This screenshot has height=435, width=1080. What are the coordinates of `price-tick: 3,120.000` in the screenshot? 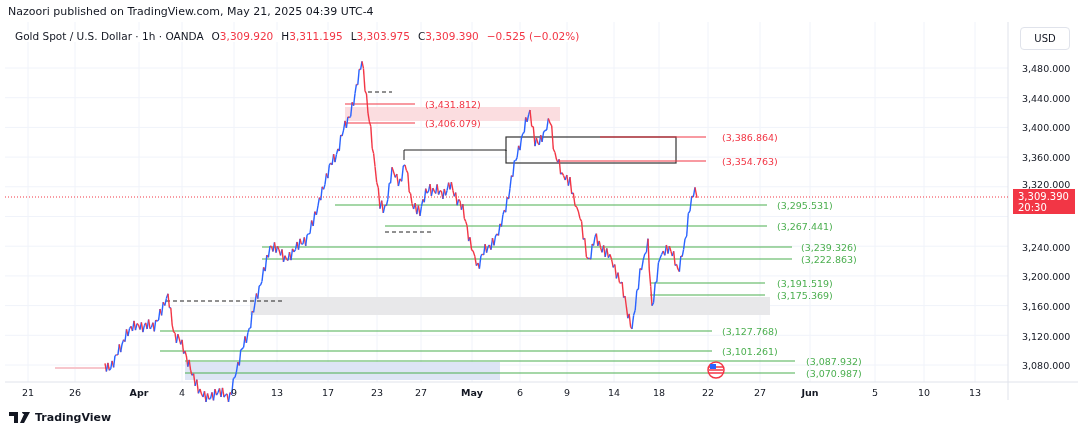 It's located at (1046, 336).